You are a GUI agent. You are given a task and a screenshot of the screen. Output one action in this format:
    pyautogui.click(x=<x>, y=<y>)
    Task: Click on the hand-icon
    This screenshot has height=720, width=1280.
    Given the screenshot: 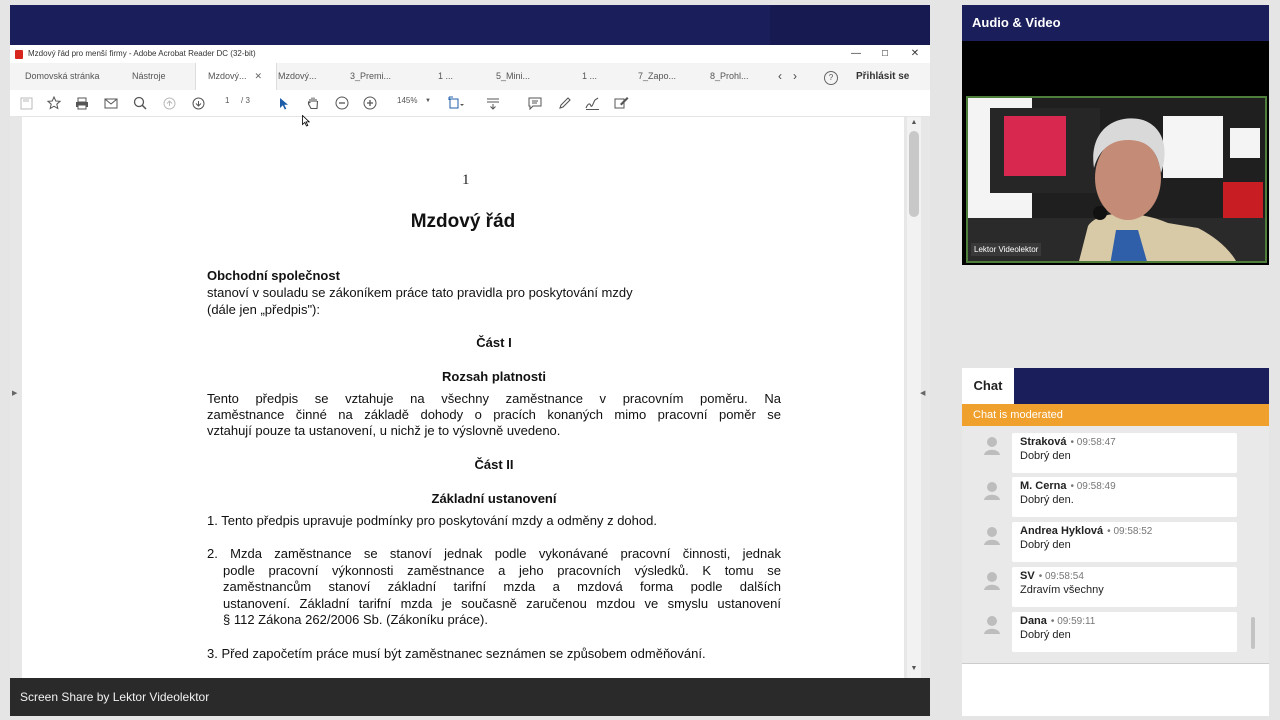 What is the action you would take?
    pyautogui.click(x=313, y=103)
    